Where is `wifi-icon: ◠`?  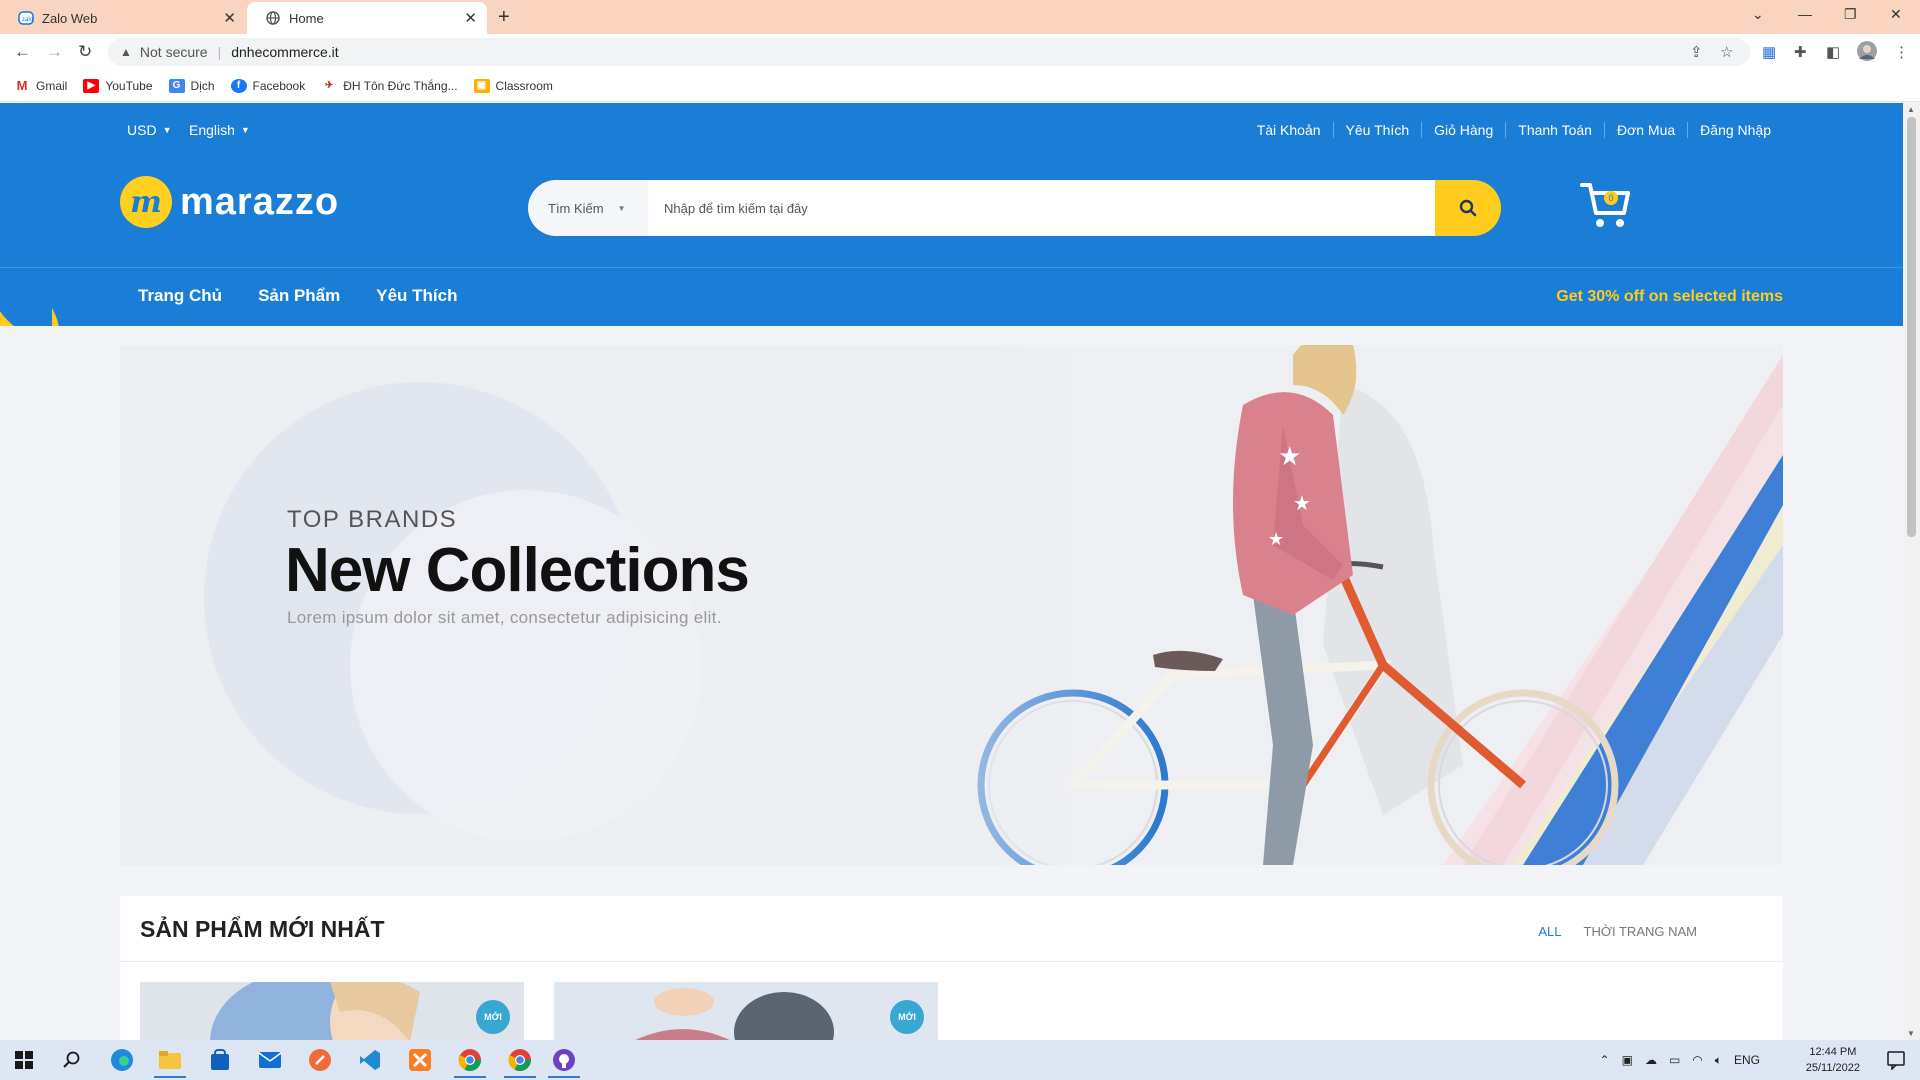
wifi-icon: ◠ is located at coordinates (1697, 1060).